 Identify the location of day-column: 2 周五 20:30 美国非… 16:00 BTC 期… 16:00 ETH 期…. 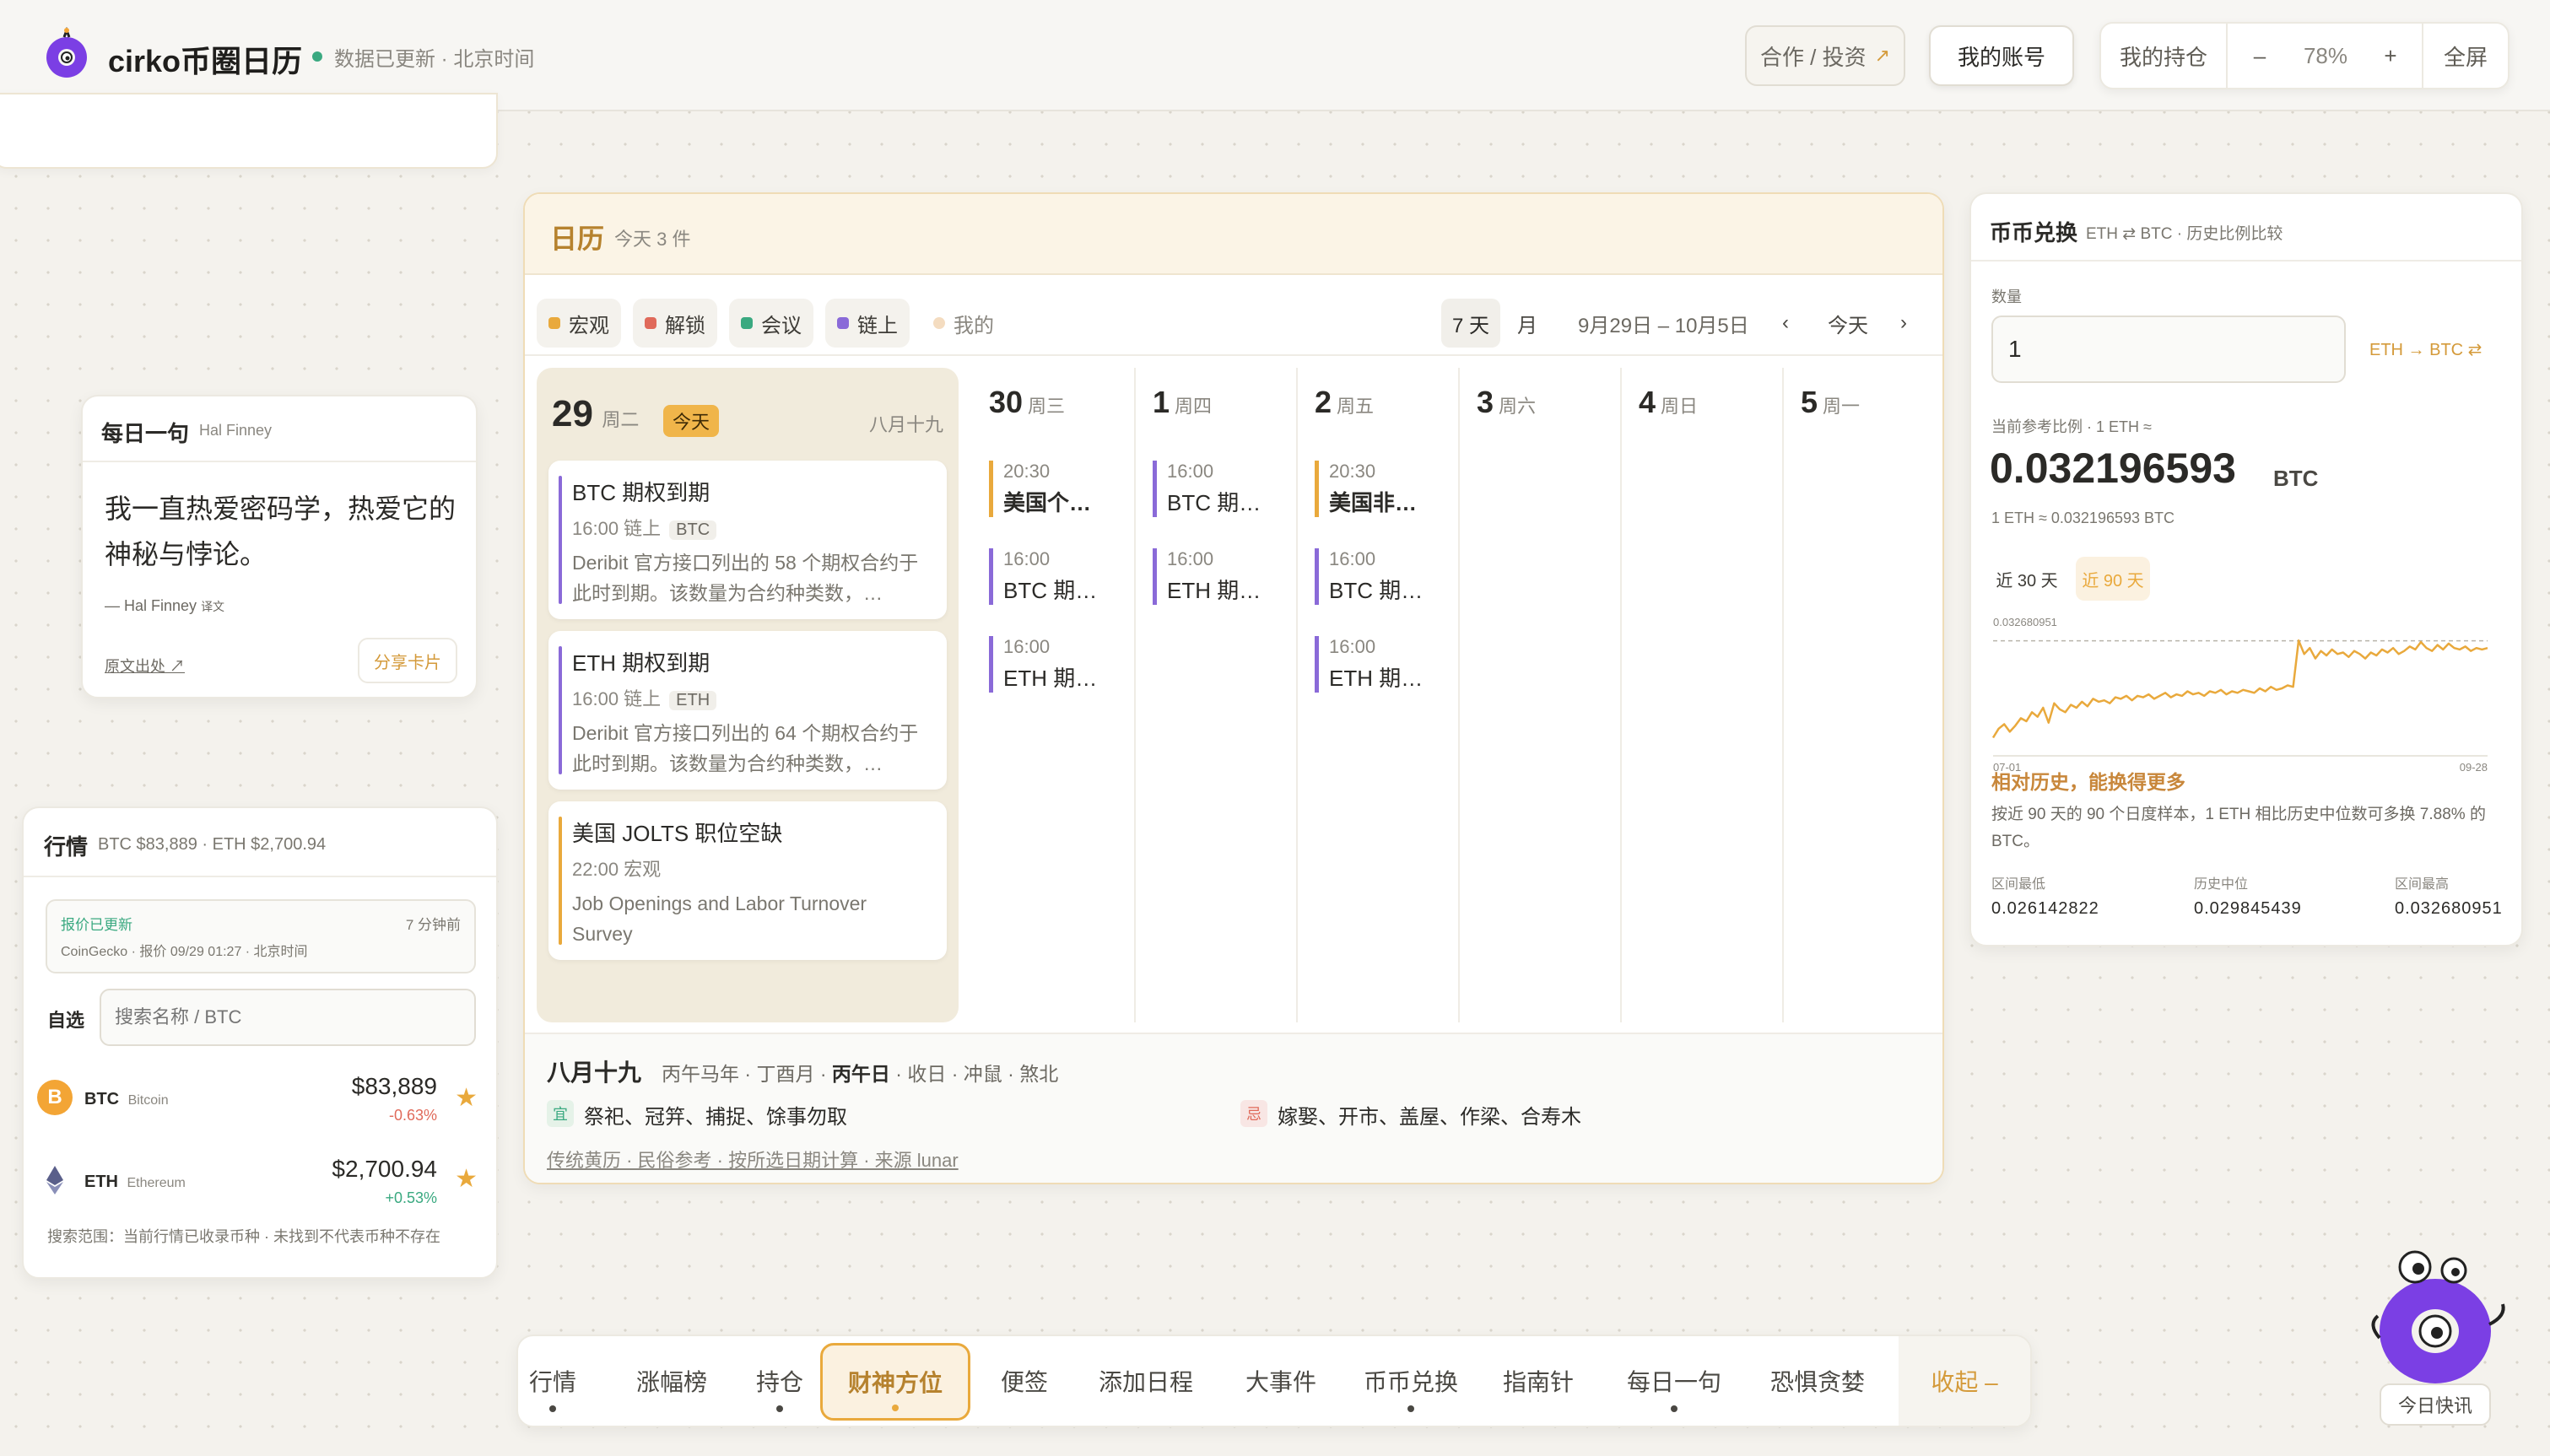
(1376, 695).